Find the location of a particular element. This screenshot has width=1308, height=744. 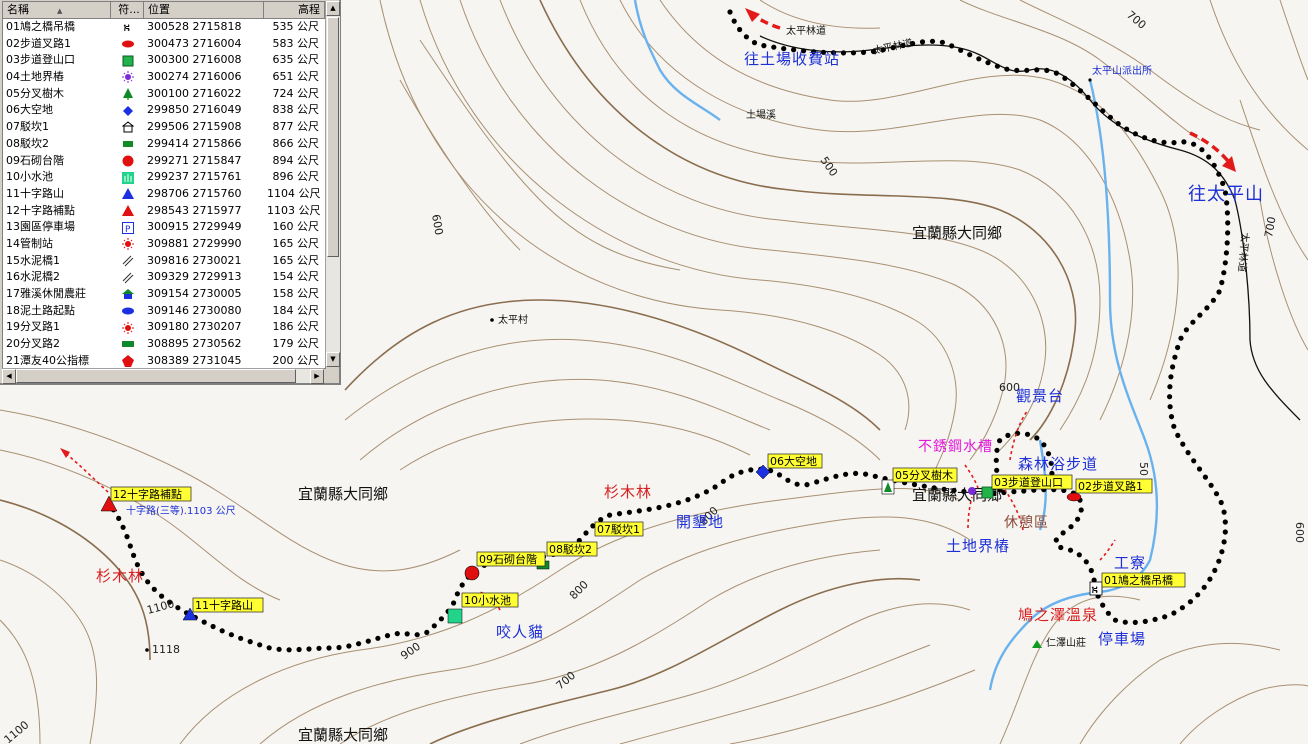

table-row: 17雅溪休閒農莊 309154 2730005 158 公尺 is located at coordinates (164, 294).